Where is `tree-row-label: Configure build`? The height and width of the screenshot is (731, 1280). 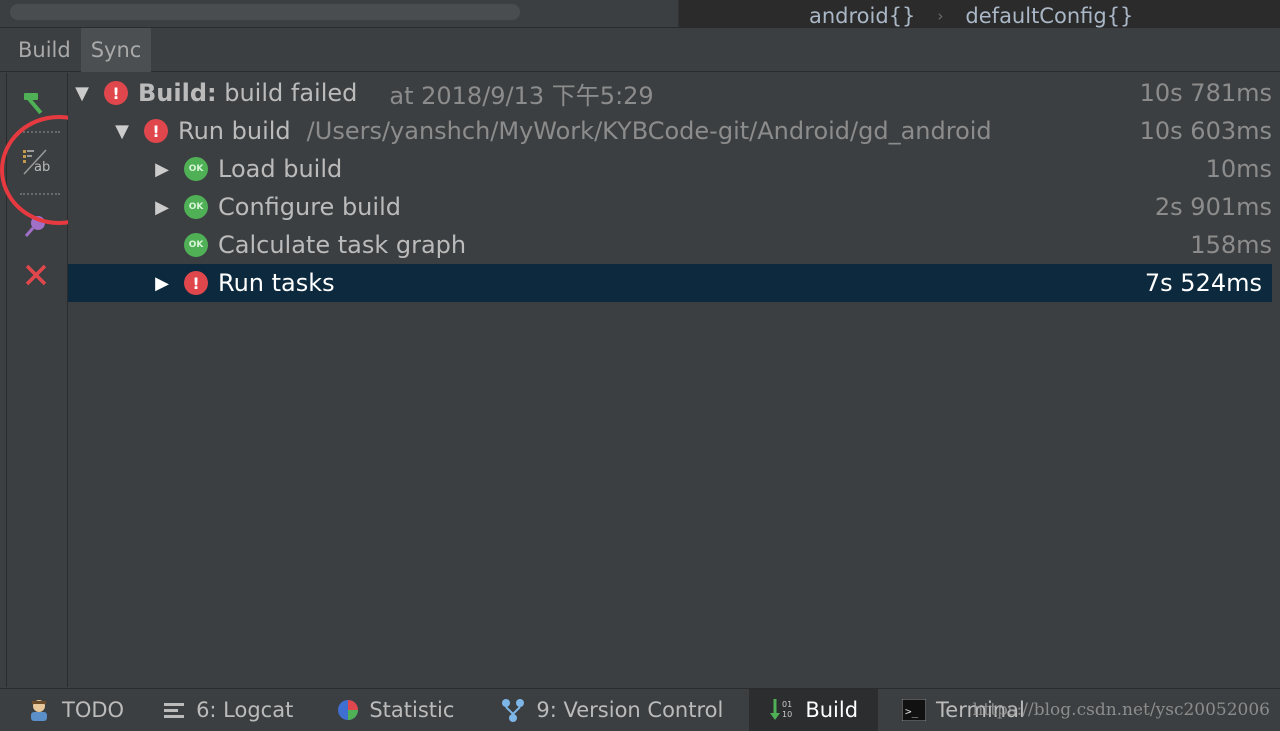
tree-row-label: Configure build is located at coordinates (309, 207).